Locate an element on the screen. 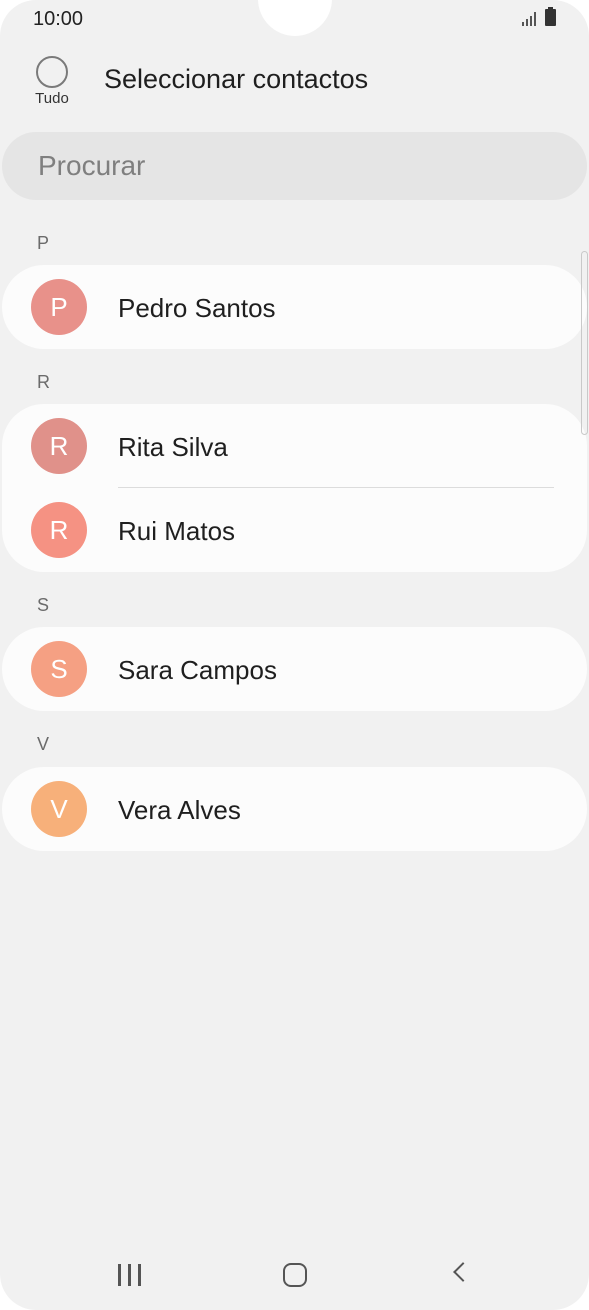 This screenshot has height=1310, width=589. contact-name: Pedro Santos is located at coordinates (197, 308).